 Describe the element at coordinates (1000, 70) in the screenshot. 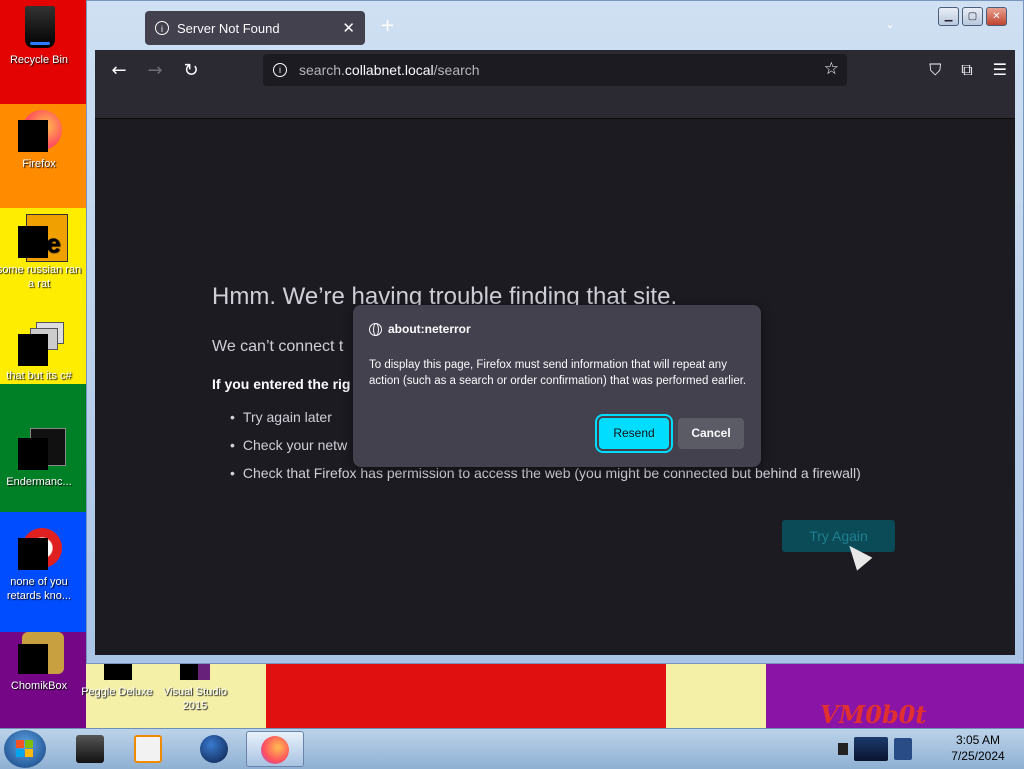

I see `menu-icon: ☰` at that location.